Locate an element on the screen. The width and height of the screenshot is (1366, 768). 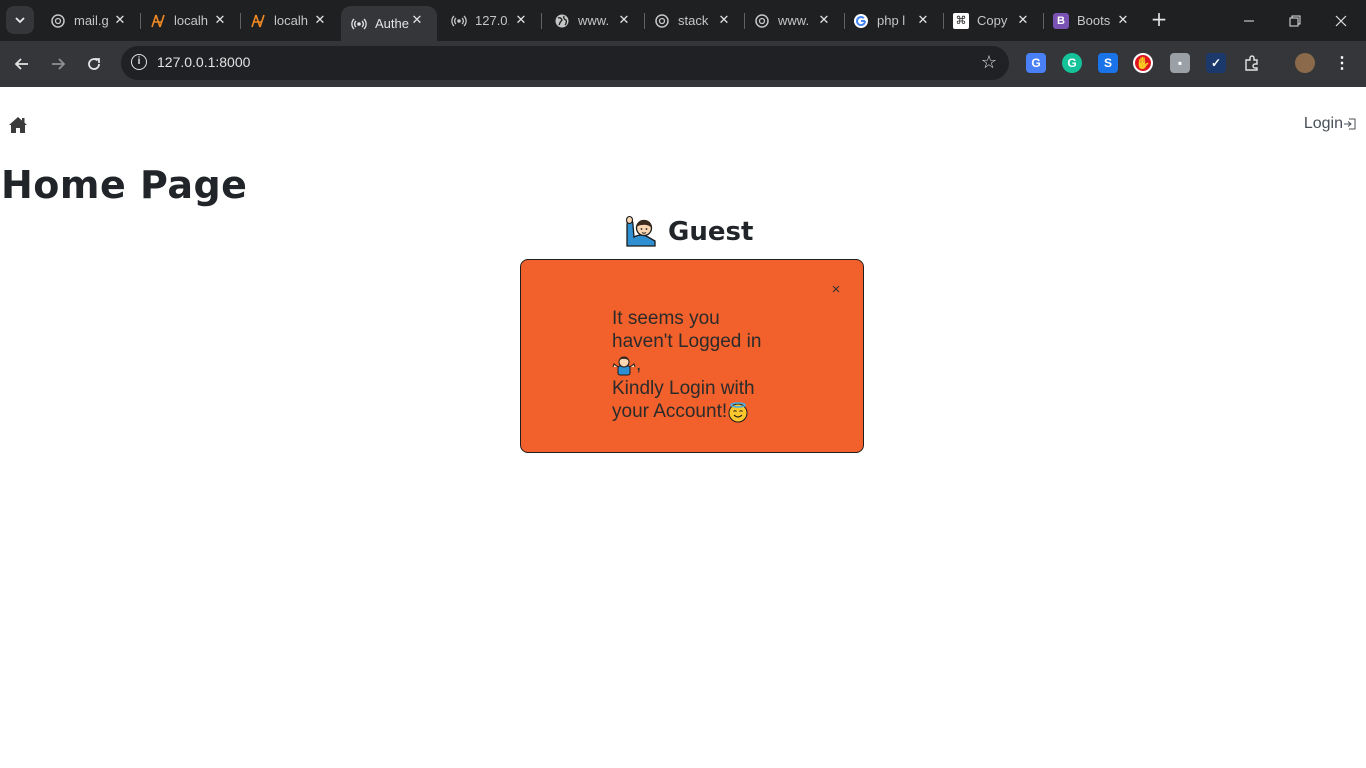
tab-label: php l is located at coordinates (891, 20).